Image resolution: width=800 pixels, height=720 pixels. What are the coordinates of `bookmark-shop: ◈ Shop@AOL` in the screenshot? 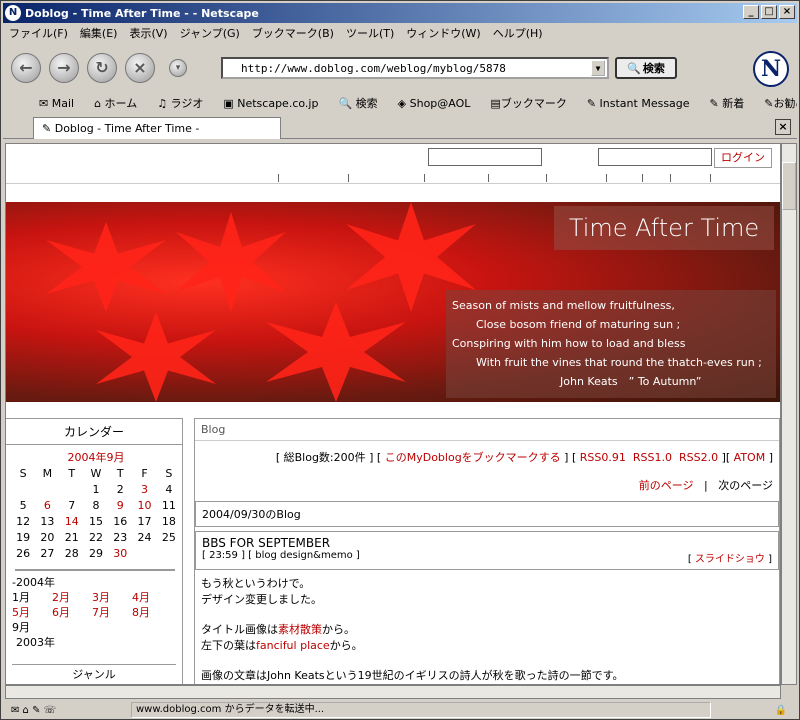 It's located at (439, 103).